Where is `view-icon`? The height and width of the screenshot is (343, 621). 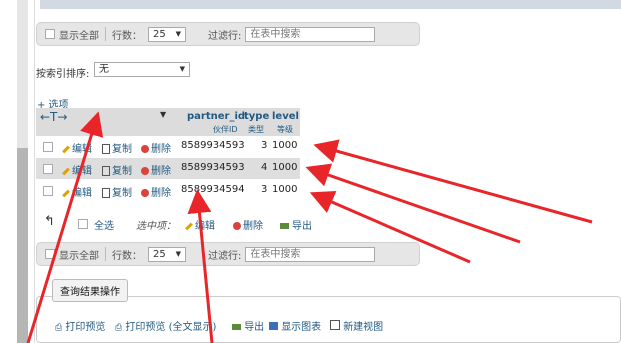
view-icon is located at coordinates (335, 325).